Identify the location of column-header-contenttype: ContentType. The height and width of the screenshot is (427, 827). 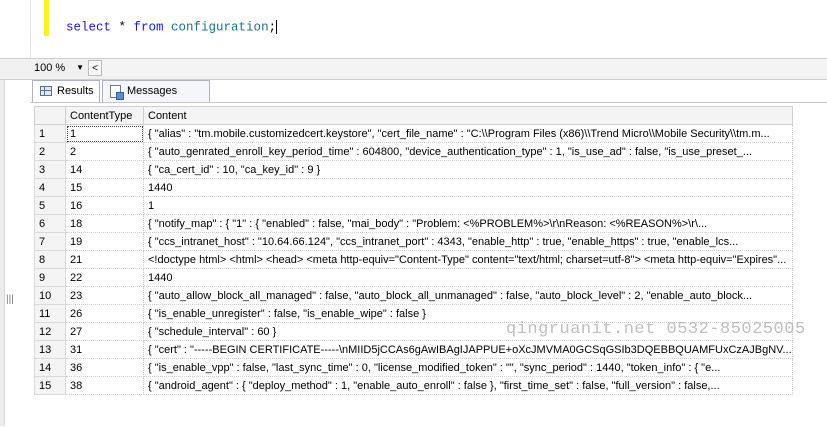
(104, 115).